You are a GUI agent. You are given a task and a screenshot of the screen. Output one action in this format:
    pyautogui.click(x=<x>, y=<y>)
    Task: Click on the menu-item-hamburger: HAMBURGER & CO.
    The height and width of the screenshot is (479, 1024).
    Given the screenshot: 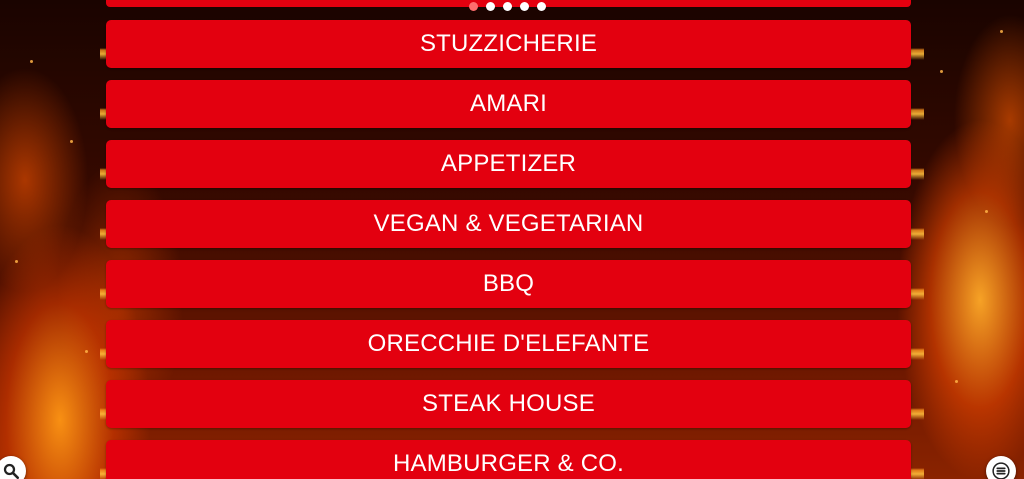 What is the action you would take?
    pyautogui.click(x=508, y=459)
    